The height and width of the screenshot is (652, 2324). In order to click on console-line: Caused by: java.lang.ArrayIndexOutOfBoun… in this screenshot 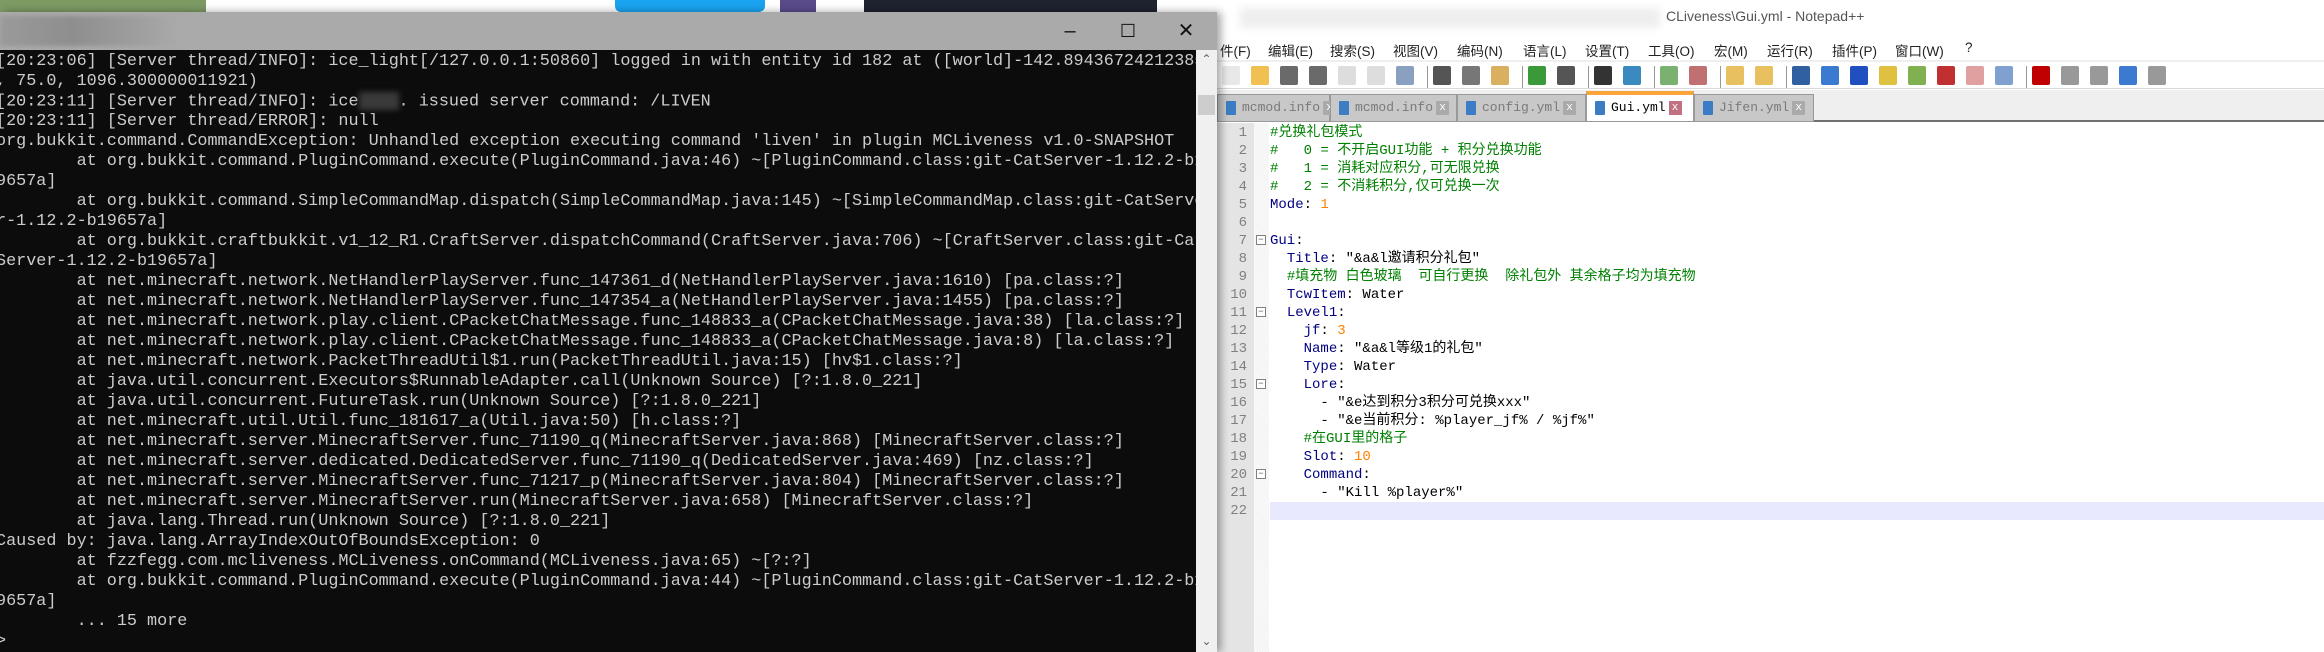, I will do `click(270, 541)`.